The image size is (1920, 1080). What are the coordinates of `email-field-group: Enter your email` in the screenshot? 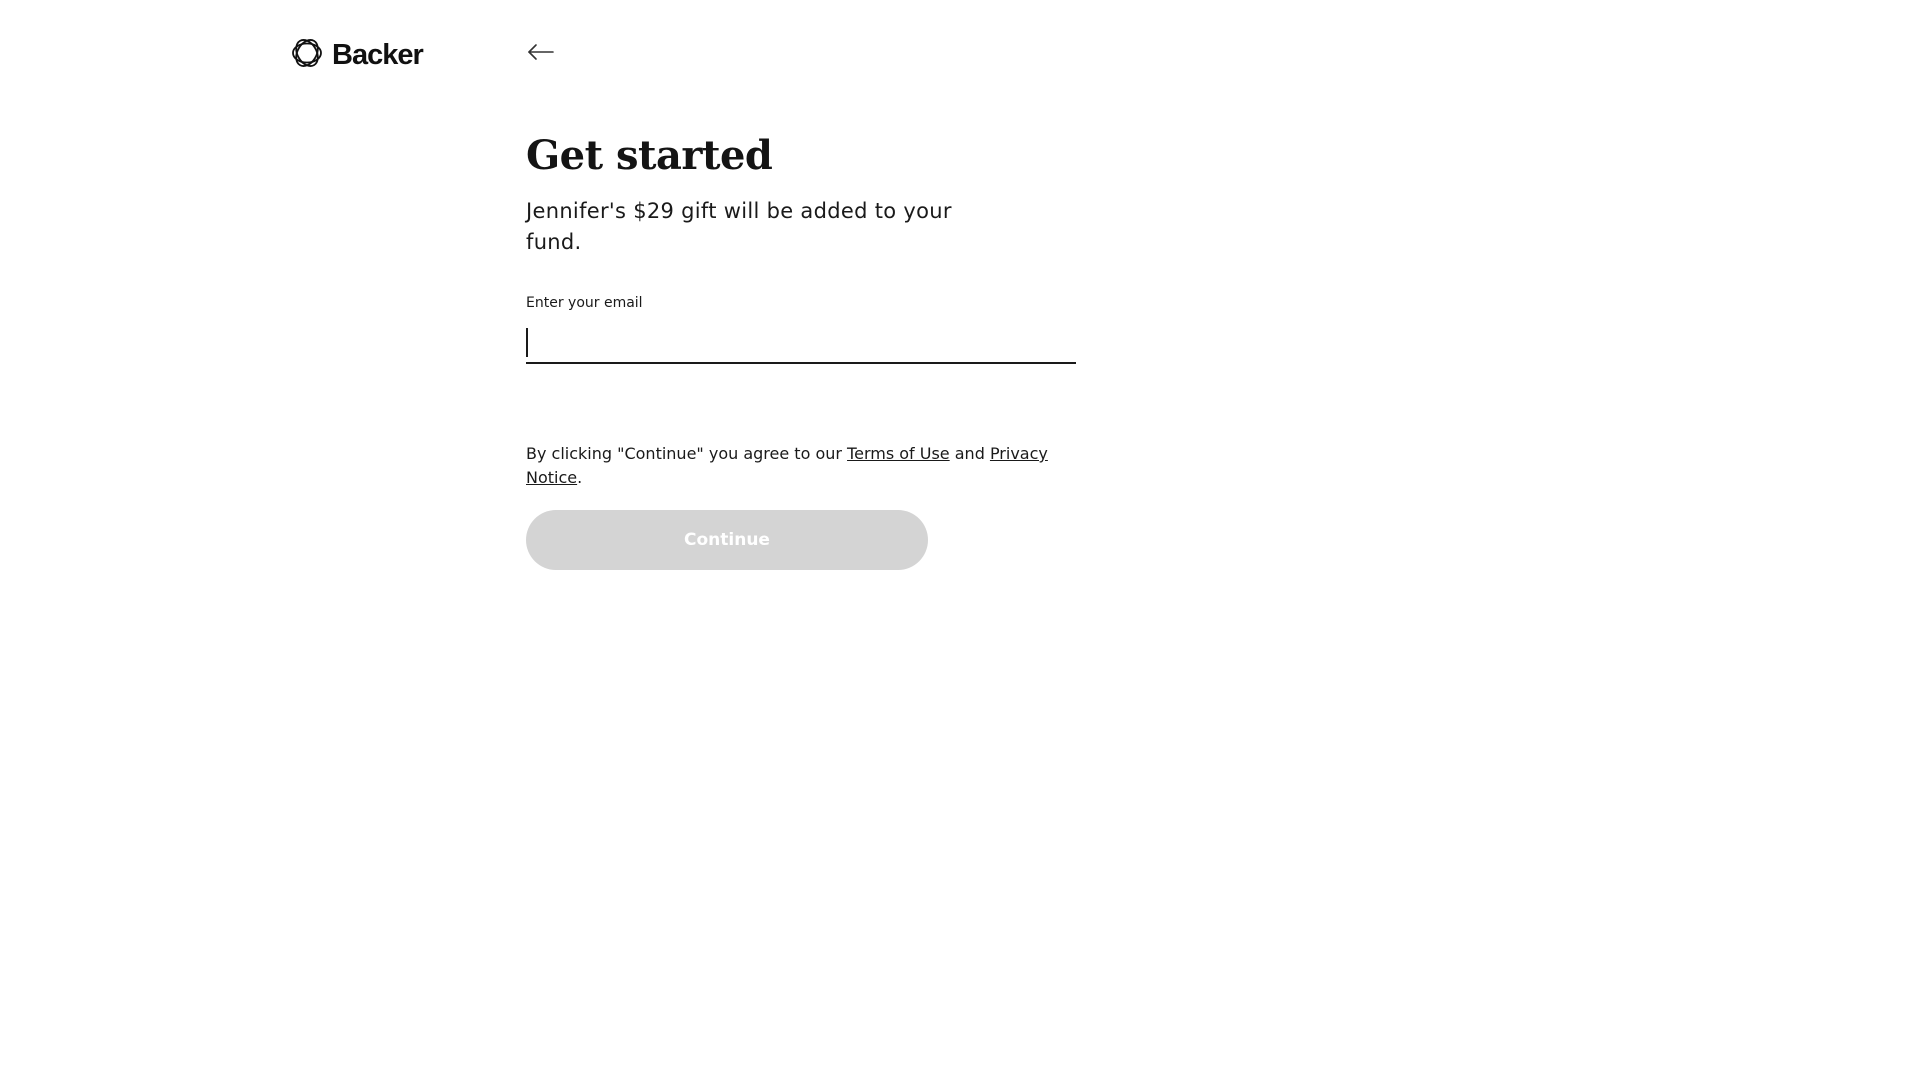 It's located at (801, 329).